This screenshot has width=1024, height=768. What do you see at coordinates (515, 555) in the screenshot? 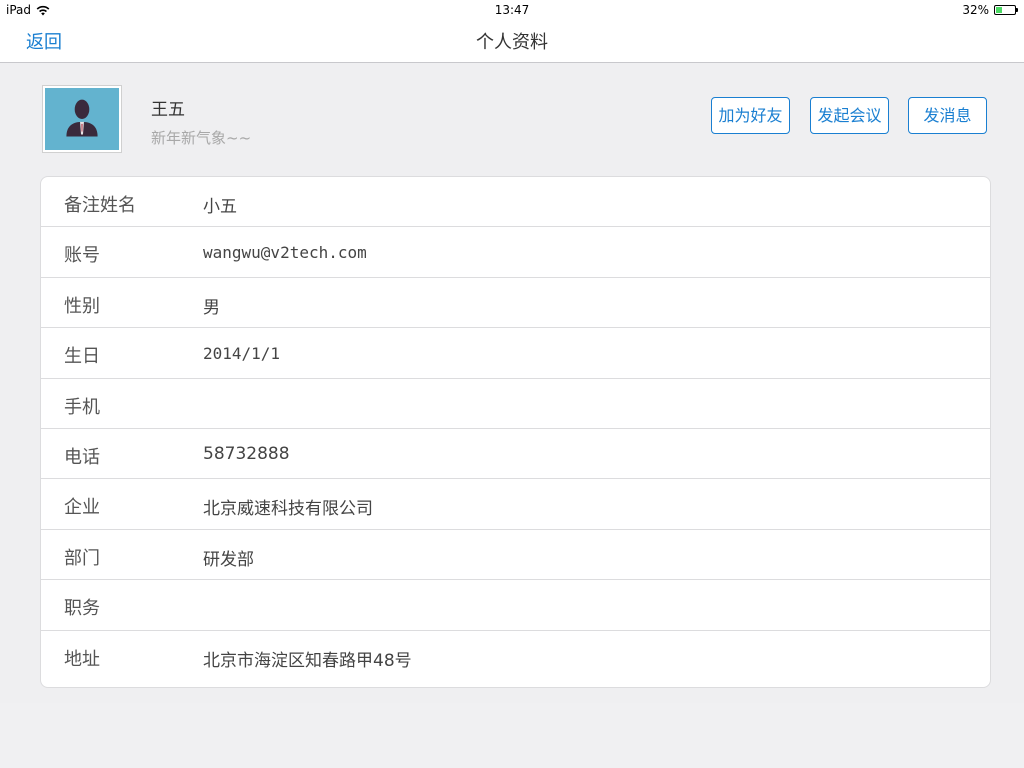
I see `info-row-department: 部门 研发部` at bounding box center [515, 555].